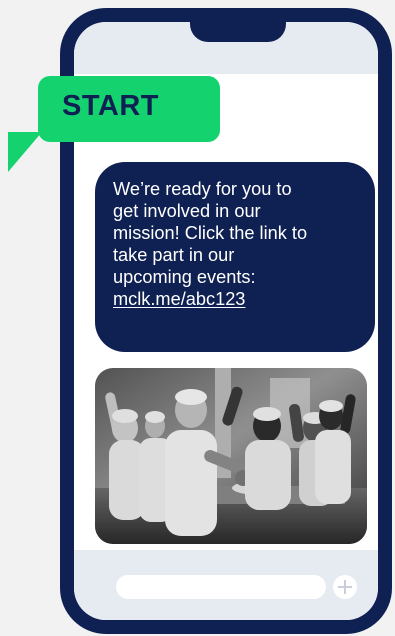 The width and height of the screenshot is (395, 636). I want to click on start-label: START, so click(111, 106).